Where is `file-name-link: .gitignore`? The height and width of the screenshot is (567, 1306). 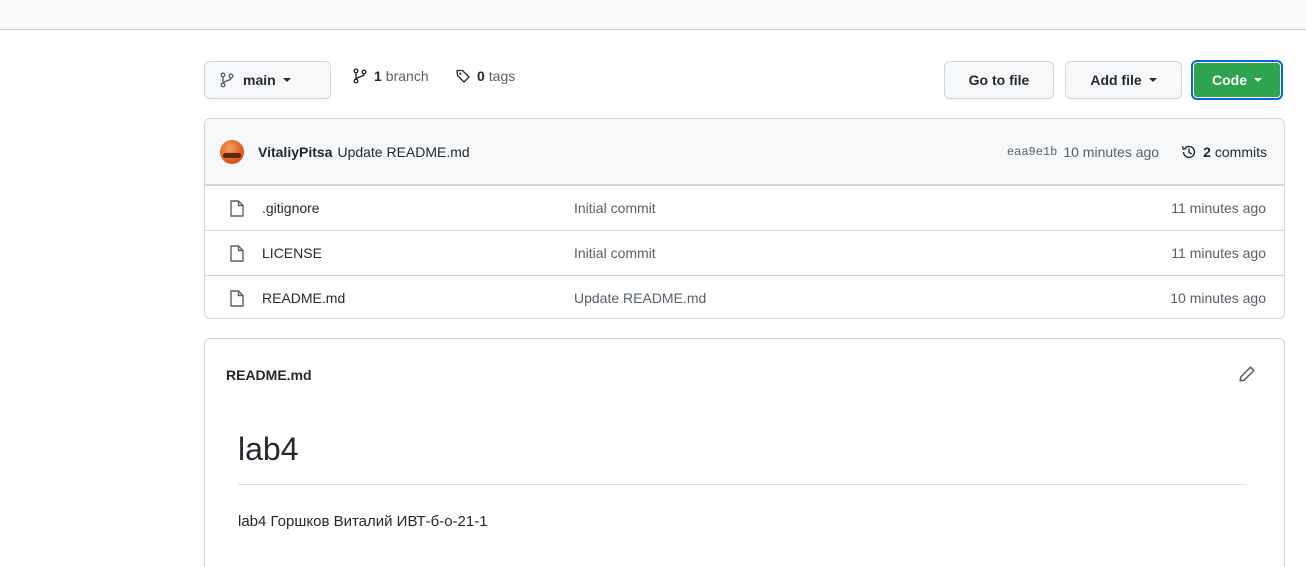 file-name-link: .gitignore is located at coordinates (291, 208).